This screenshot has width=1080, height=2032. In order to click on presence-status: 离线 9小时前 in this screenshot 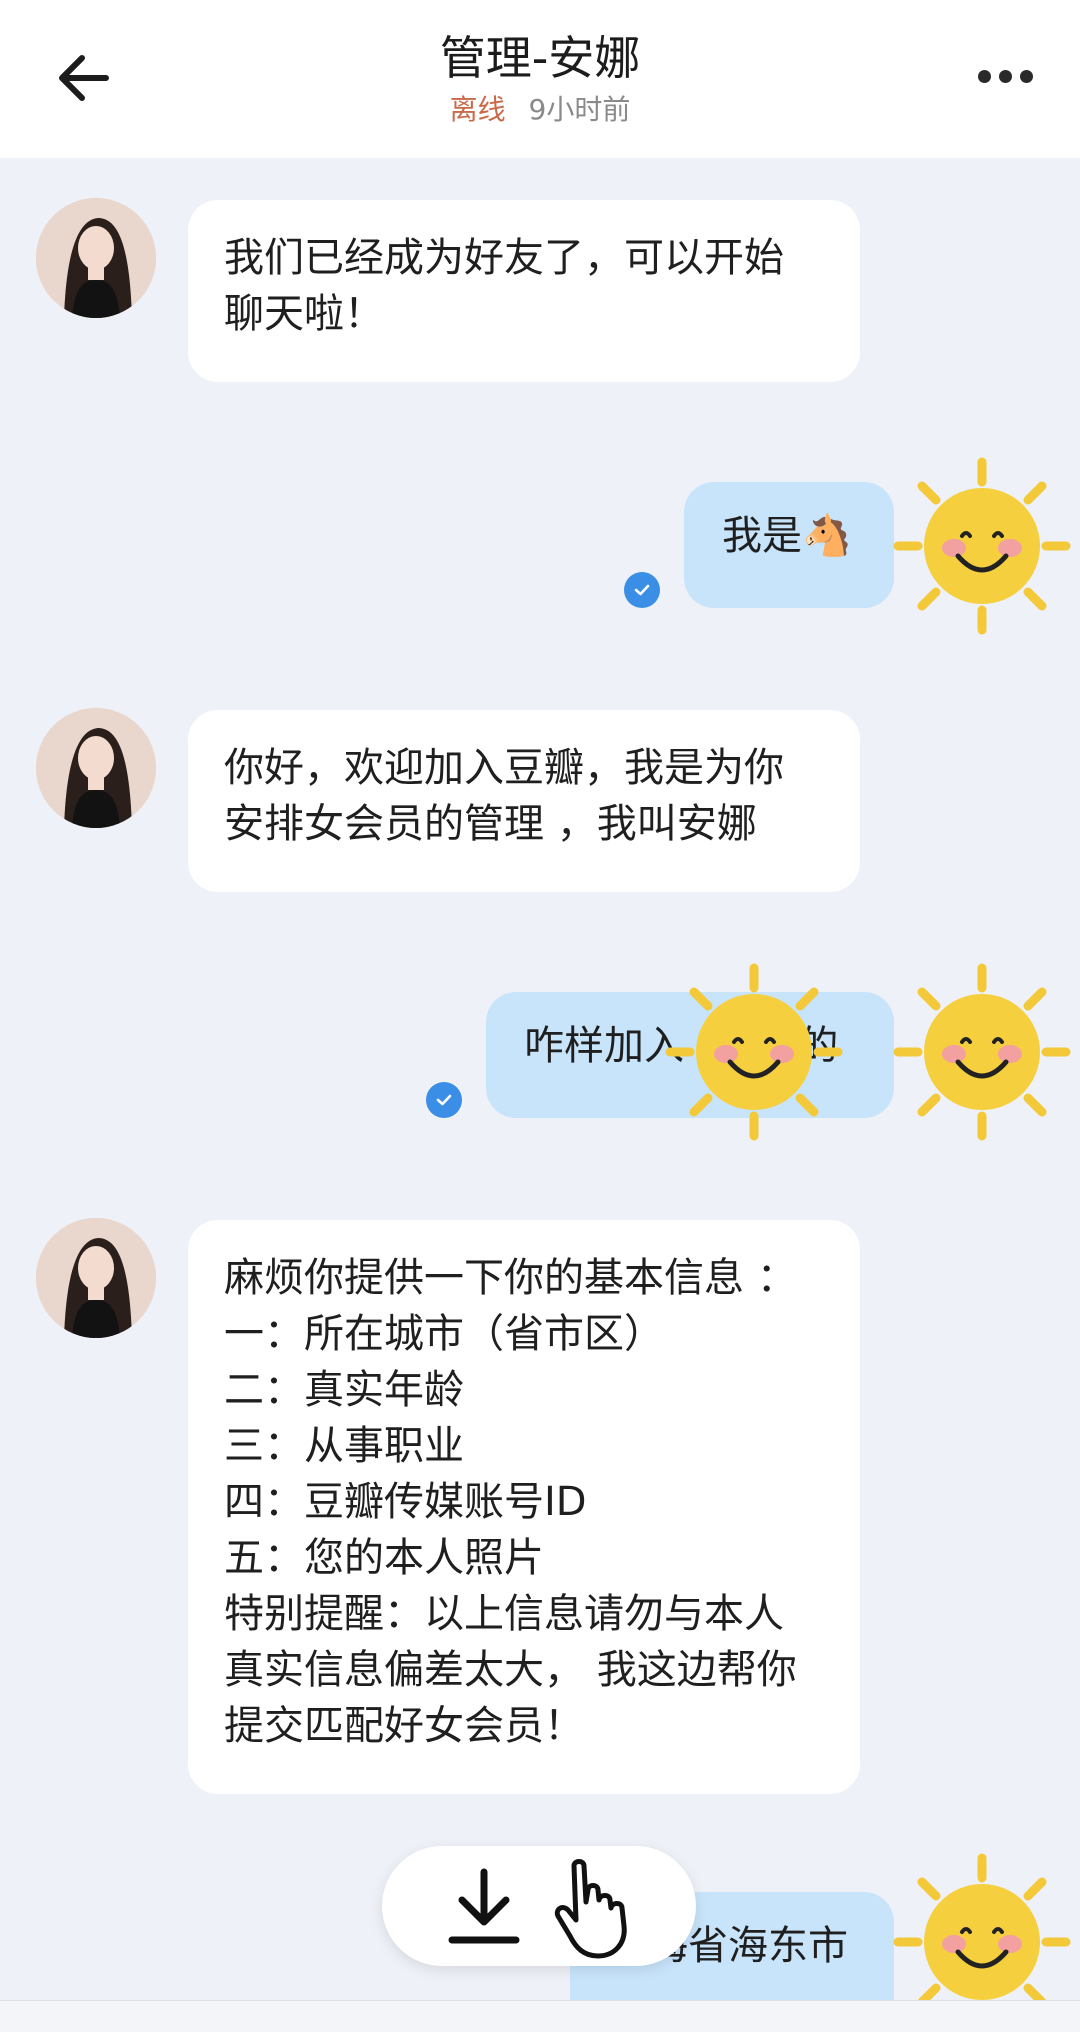, I will do `click(540, 108)`.